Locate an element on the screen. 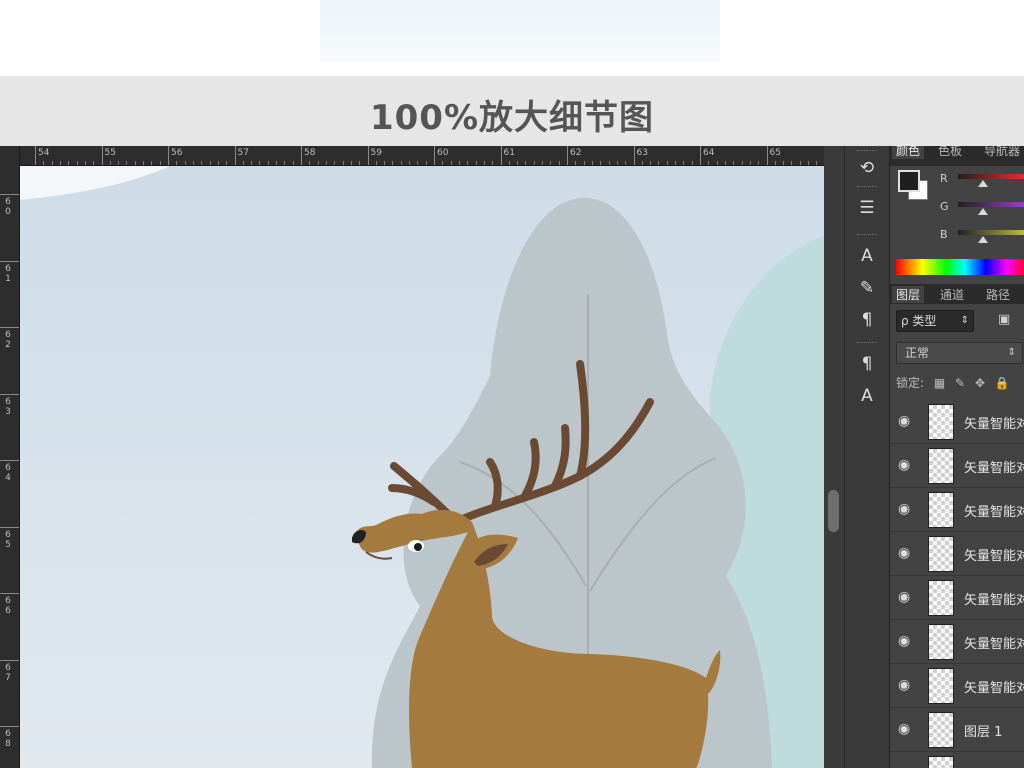 This screenshot has width=1024, height=768. layers-panel-tabs: 图层 通道 路径 is located at coordinates (957, 294).